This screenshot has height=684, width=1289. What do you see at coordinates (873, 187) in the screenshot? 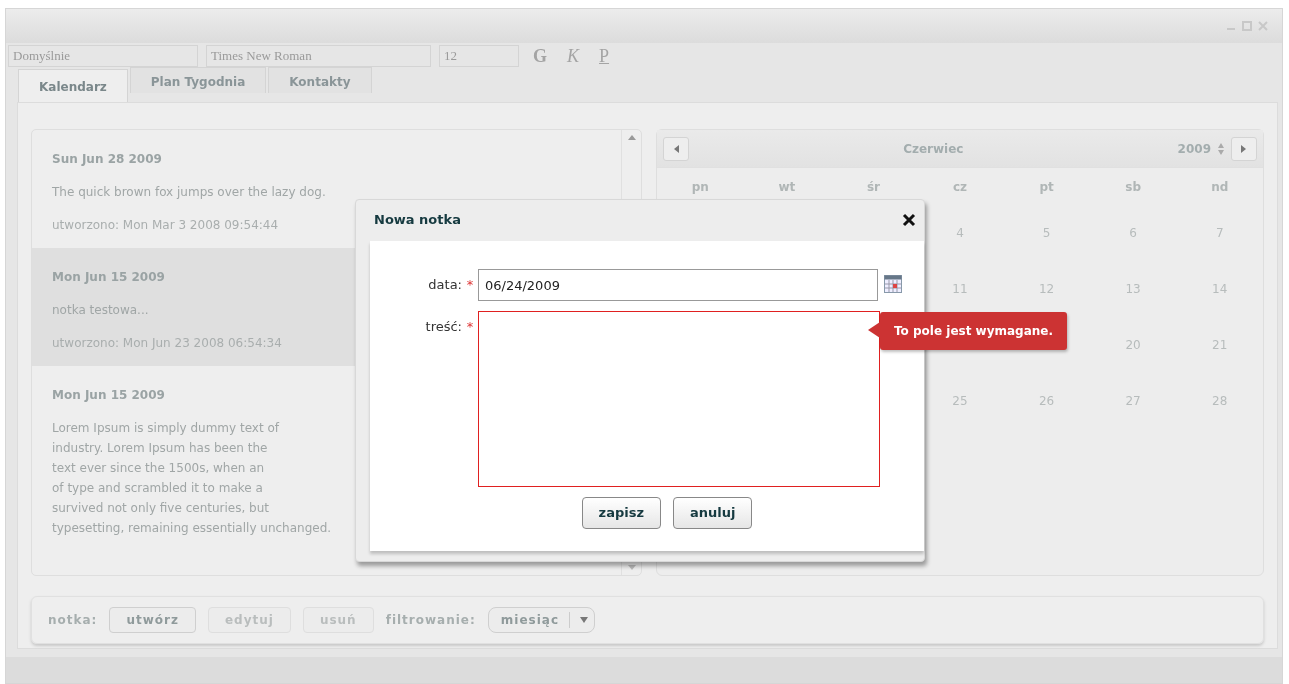
I see `weekday-label: śr` at bounding box center [873, 187].